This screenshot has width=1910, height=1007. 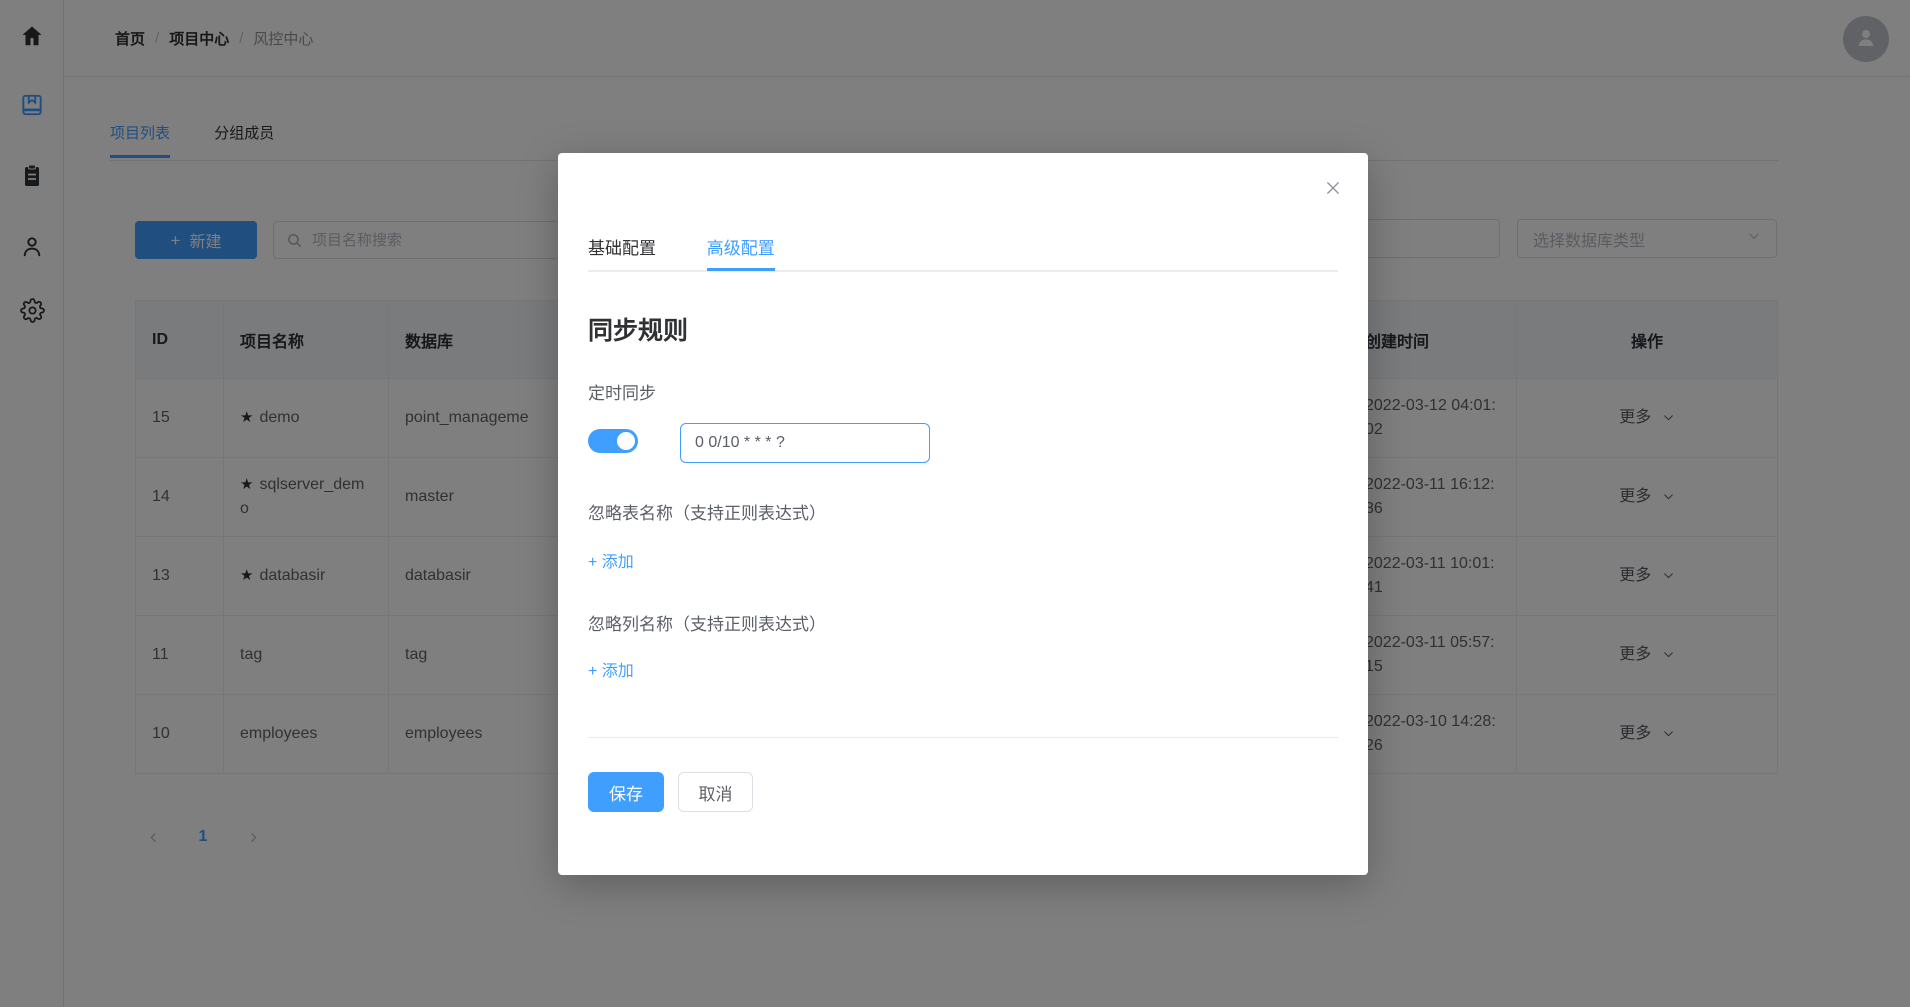 What do you see at coordinates (638, 331) in the screenshot?
I see `sync-rules-title: 同步规则` at bounding box center [638, 331].